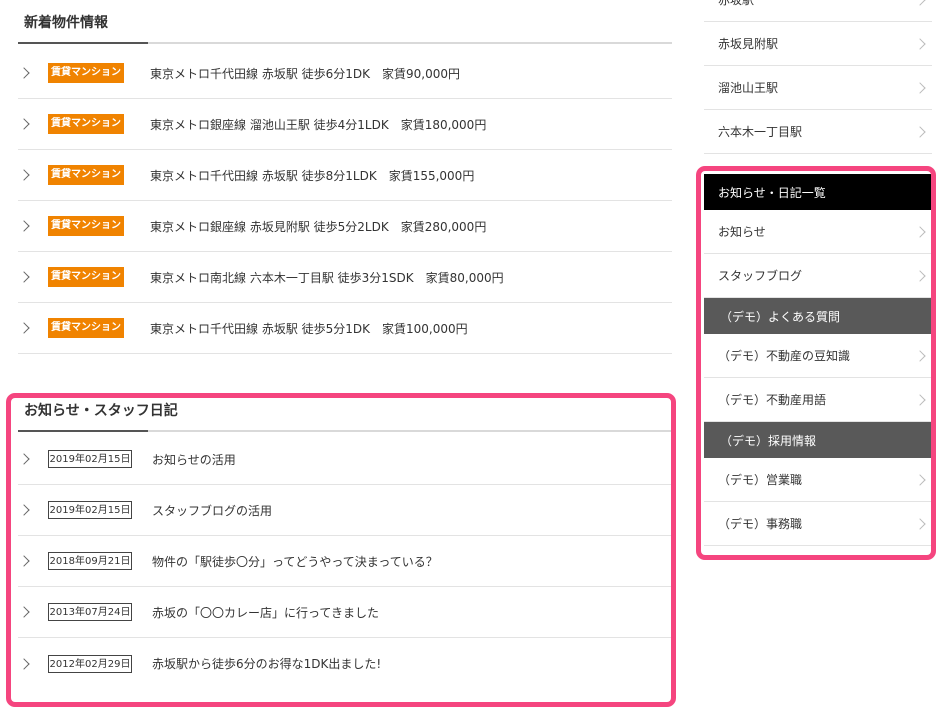 Image resolution: width=942 pixels, height=728 pixels. I want to click on sidebar-category-faq: （デモ）よくある質問, so click(818, 316).